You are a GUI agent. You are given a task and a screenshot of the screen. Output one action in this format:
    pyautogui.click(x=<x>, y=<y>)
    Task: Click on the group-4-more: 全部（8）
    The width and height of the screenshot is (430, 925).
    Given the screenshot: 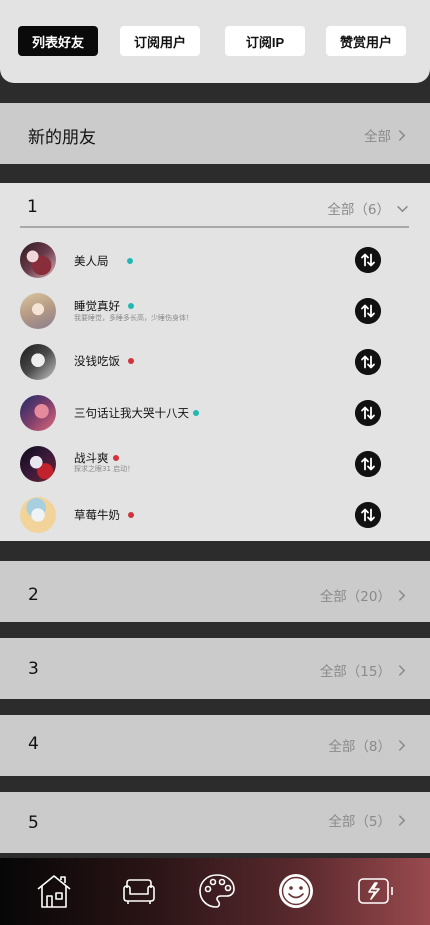 What is the action you would take?
    pyautogui.click(x=368, y=745)
    